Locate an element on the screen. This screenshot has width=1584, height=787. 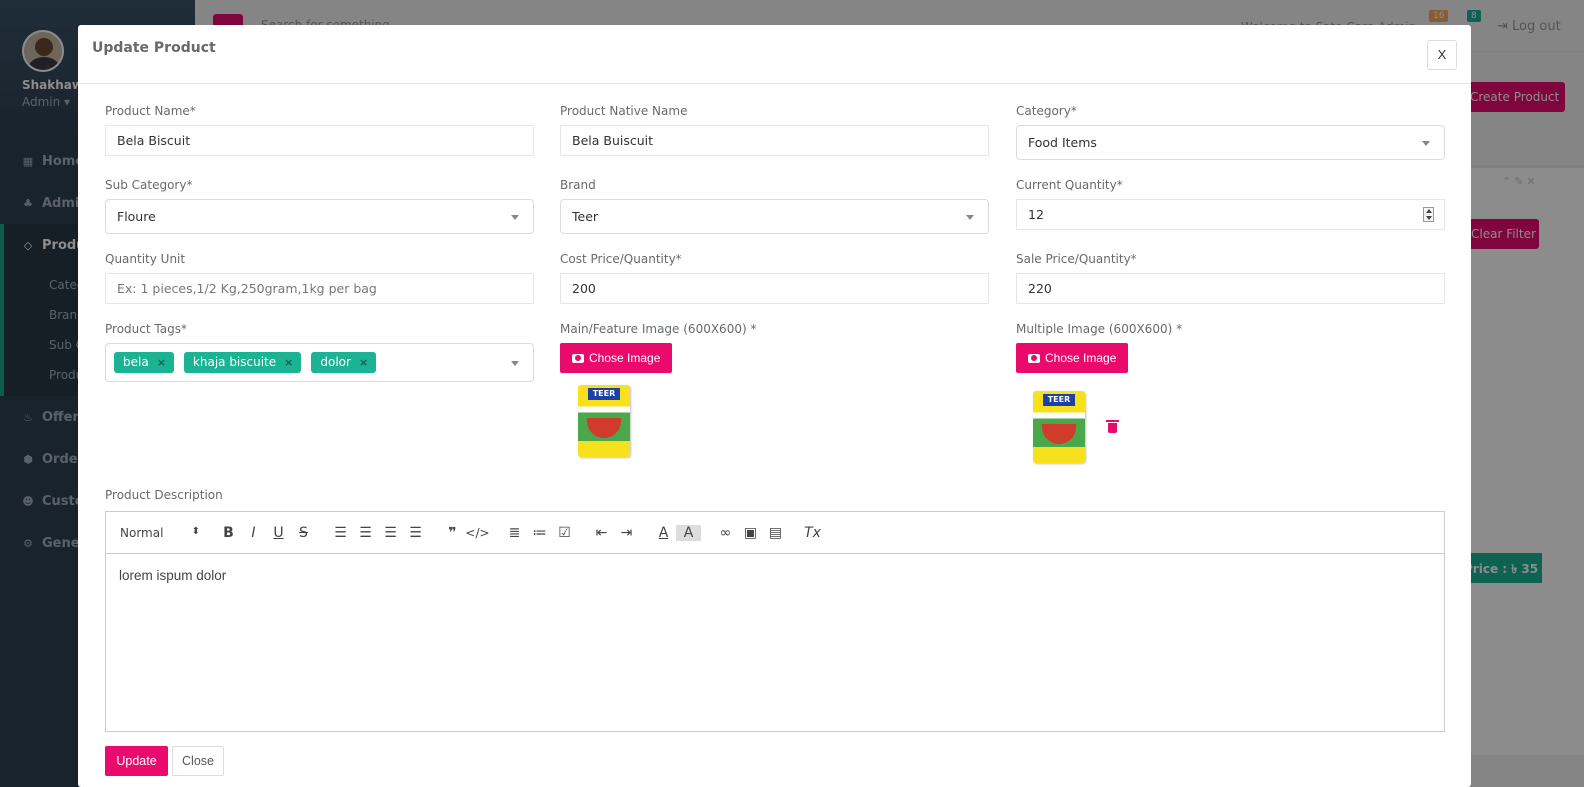
update-button: Update is located at coordinates (136, 761).